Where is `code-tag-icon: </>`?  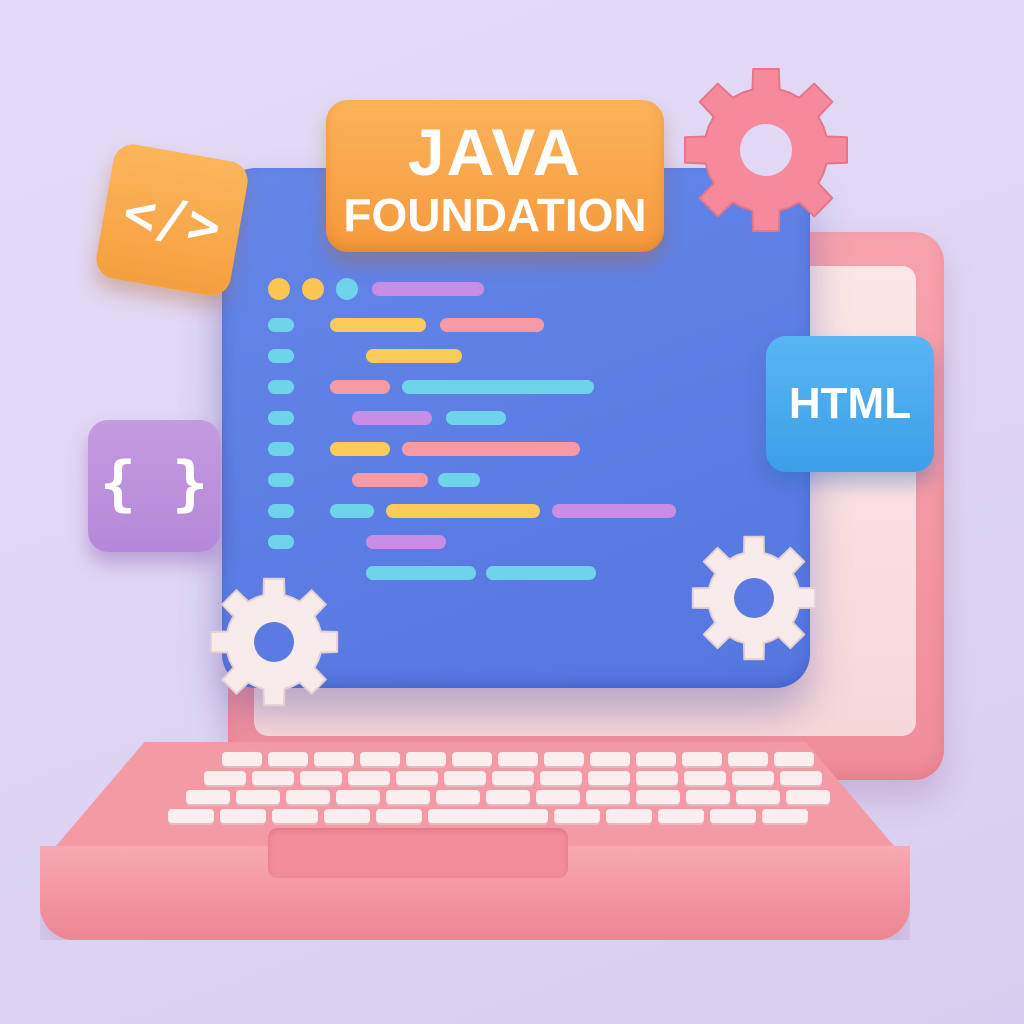
code-tag-icon: </> is located at coordinates (172, 220).